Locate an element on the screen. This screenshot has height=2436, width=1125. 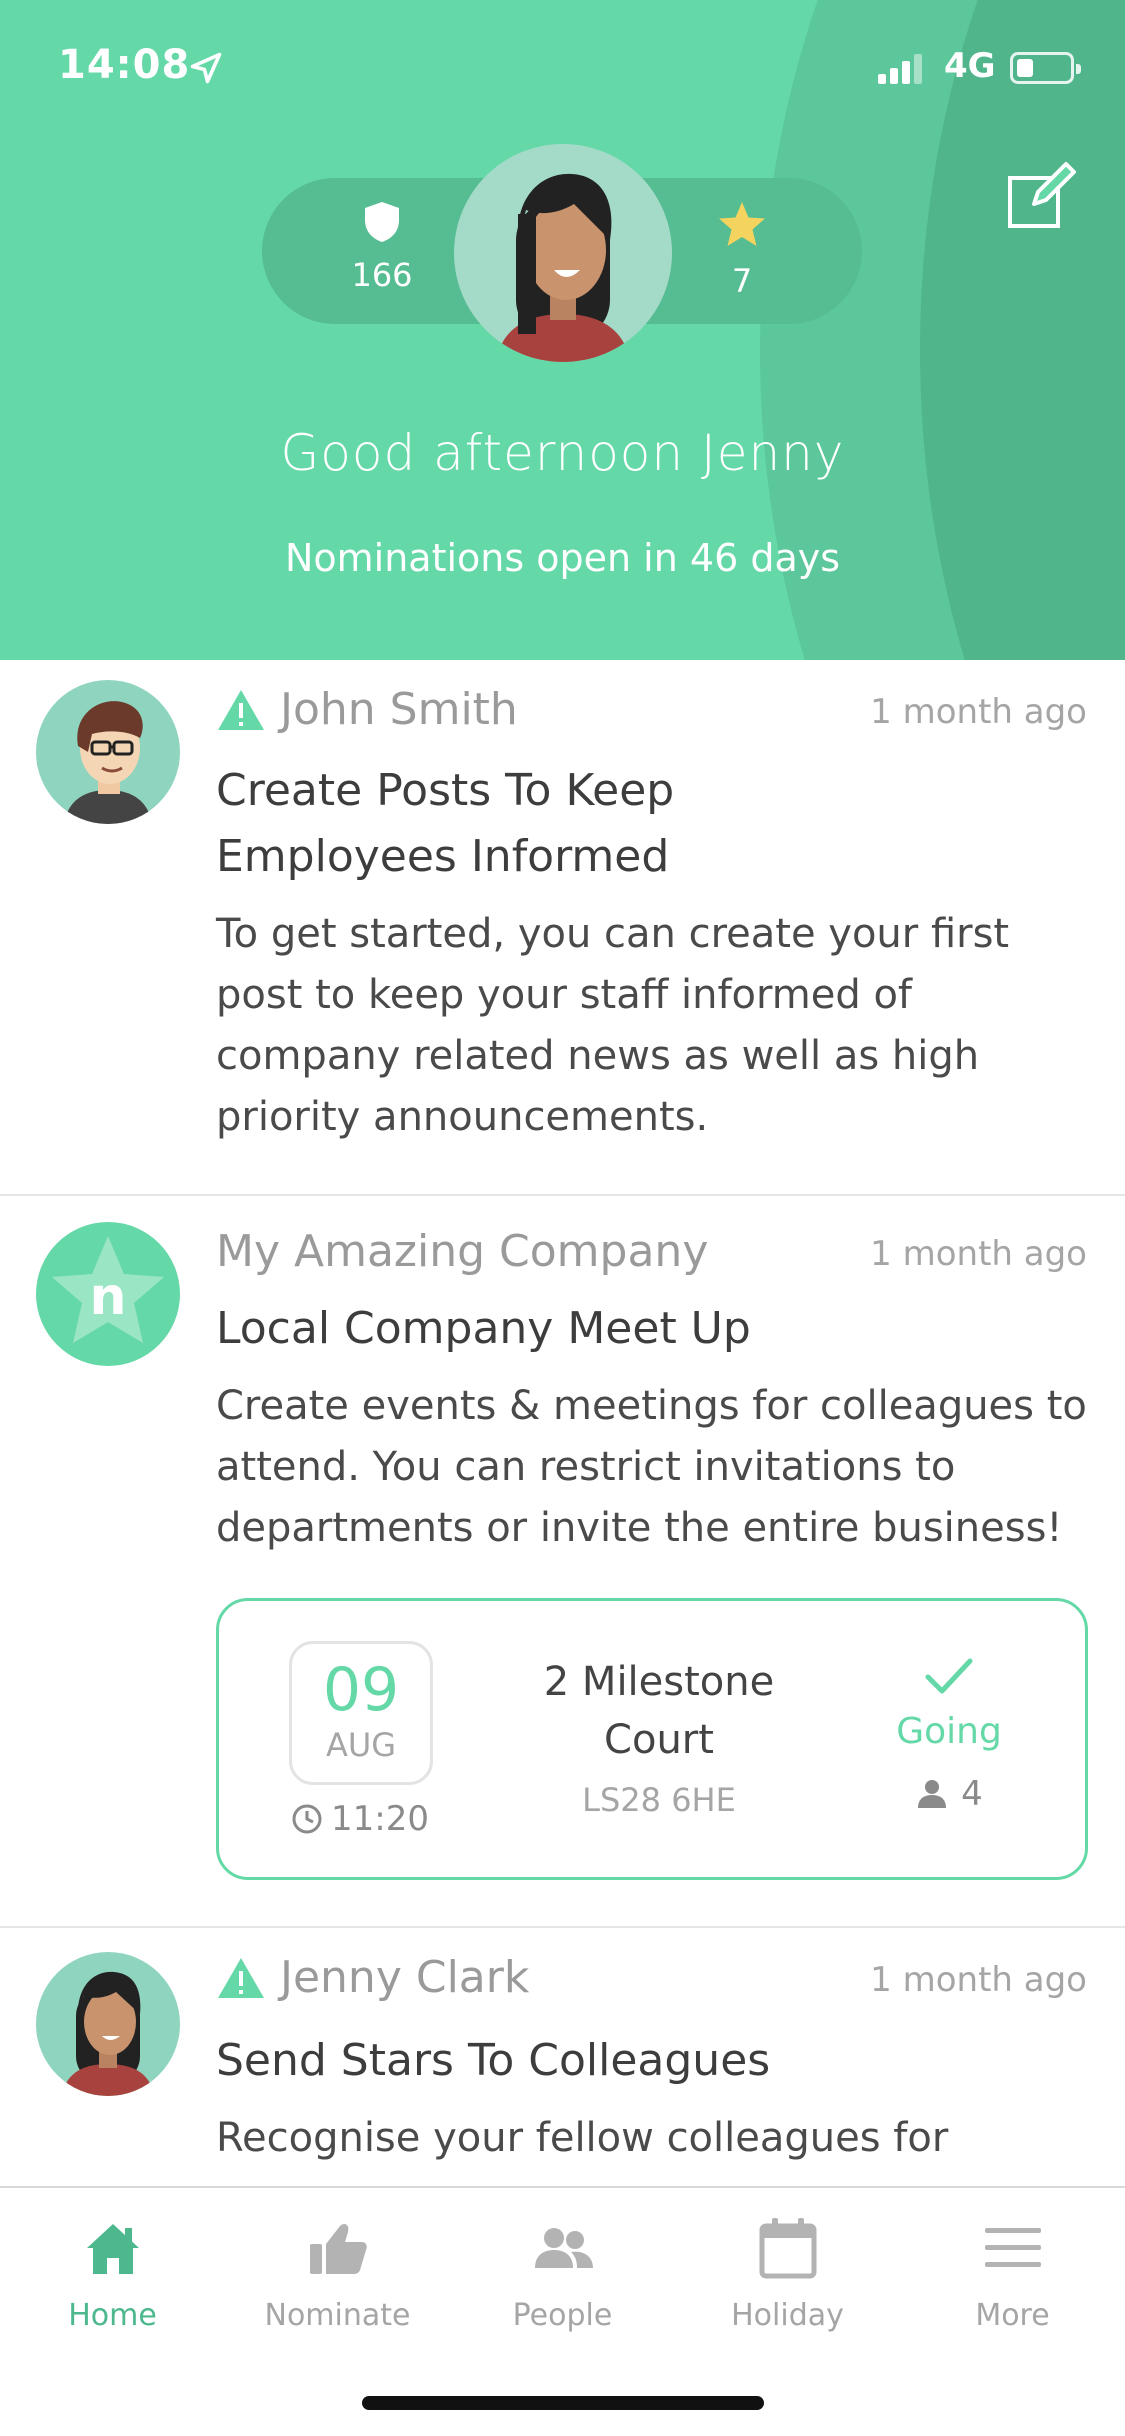
company-avatar: n is located at coordinates (108, 1294).